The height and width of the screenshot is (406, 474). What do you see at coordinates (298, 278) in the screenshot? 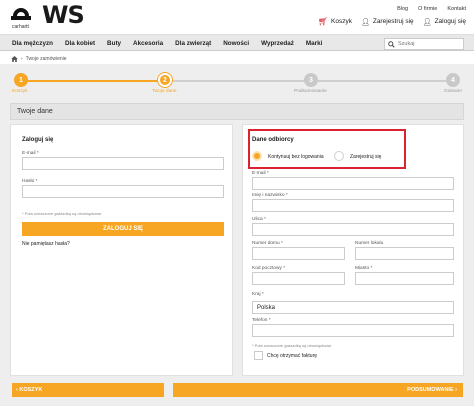
I see `recipient-zip-field` at bounding box center [298, 278].